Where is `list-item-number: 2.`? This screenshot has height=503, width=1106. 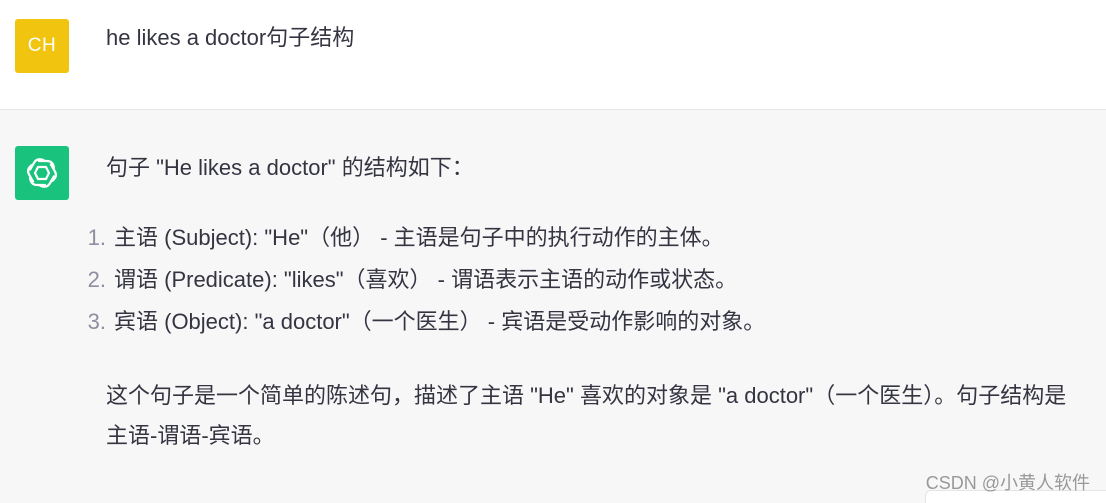
list-item-number: 2. is located at coordinates (96, 279).